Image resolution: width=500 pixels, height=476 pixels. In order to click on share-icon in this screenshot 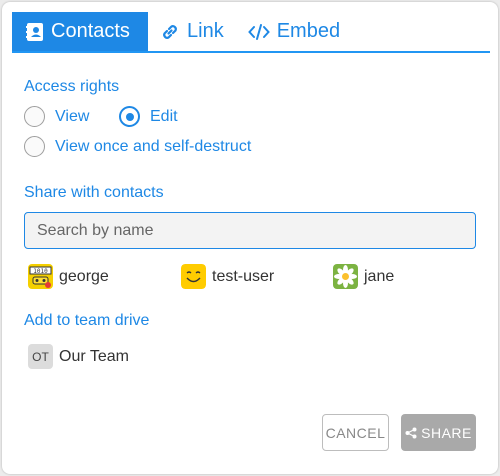, I will do `click(411, 432)`.